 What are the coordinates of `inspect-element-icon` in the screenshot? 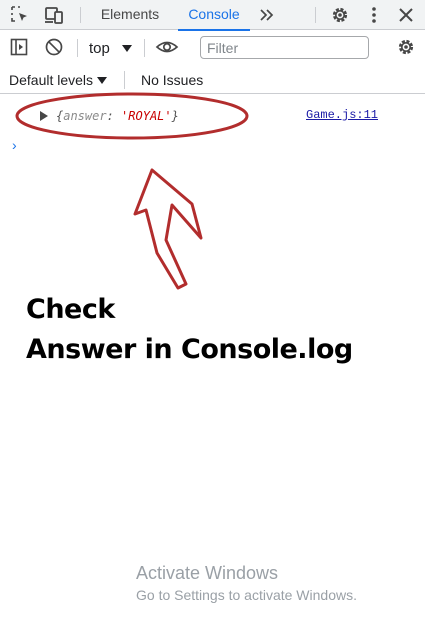 It's located at (20, 15).